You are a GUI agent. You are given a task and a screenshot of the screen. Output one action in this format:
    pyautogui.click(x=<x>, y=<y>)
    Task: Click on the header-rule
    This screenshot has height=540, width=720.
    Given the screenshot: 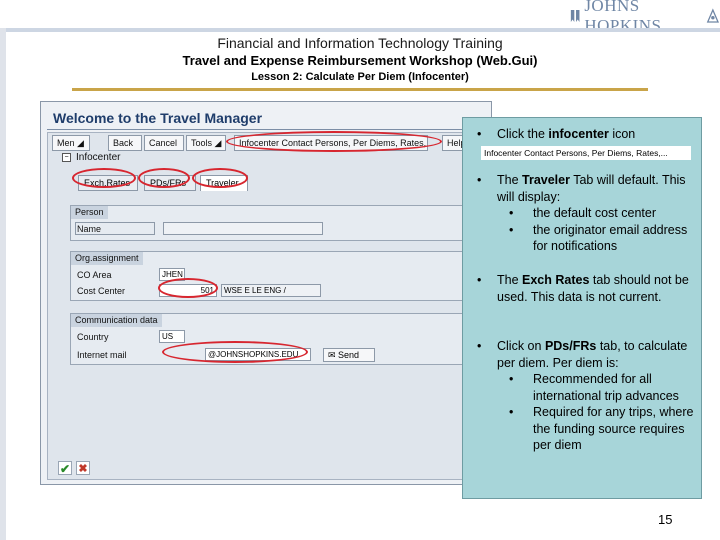 What is the action you would take?
    pyautogui.click(x=360, y=89)
    